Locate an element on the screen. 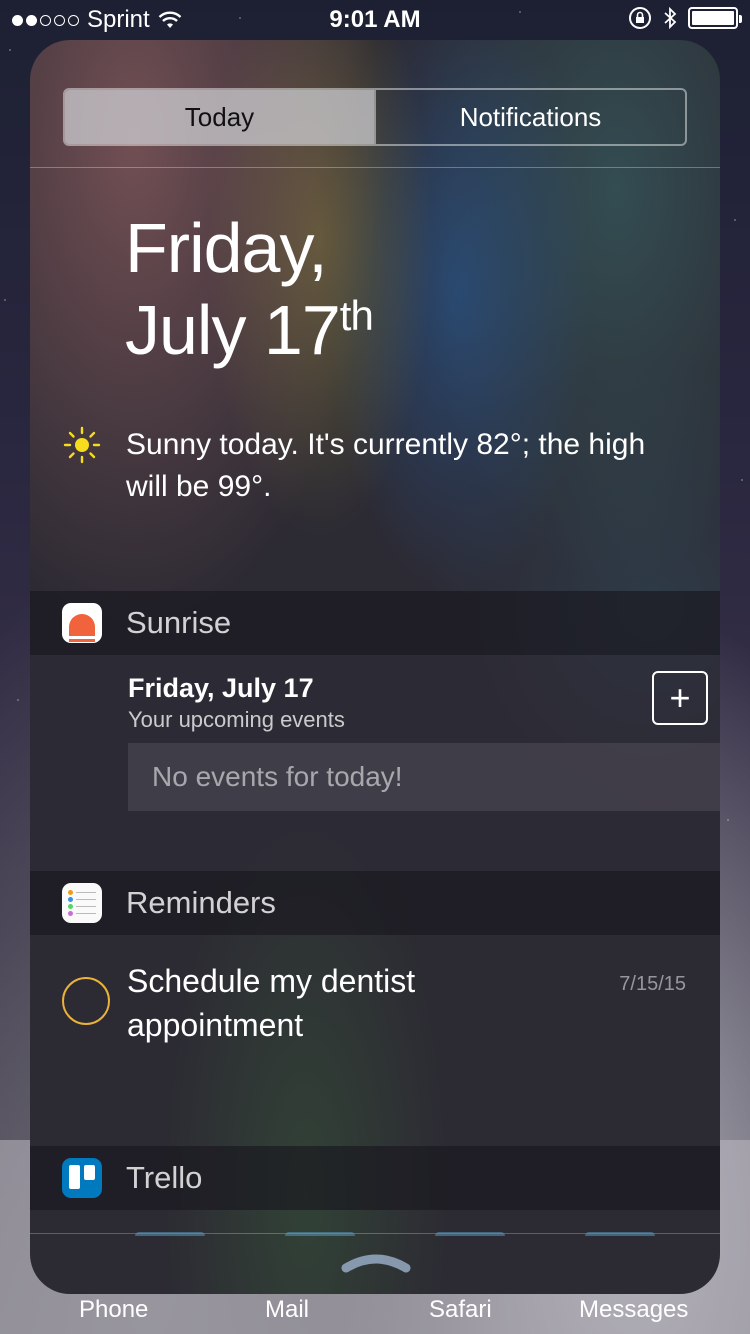 The height and width of the screenshot is (1334, 750). add-event-button: + is located at coordinates (680, 698).